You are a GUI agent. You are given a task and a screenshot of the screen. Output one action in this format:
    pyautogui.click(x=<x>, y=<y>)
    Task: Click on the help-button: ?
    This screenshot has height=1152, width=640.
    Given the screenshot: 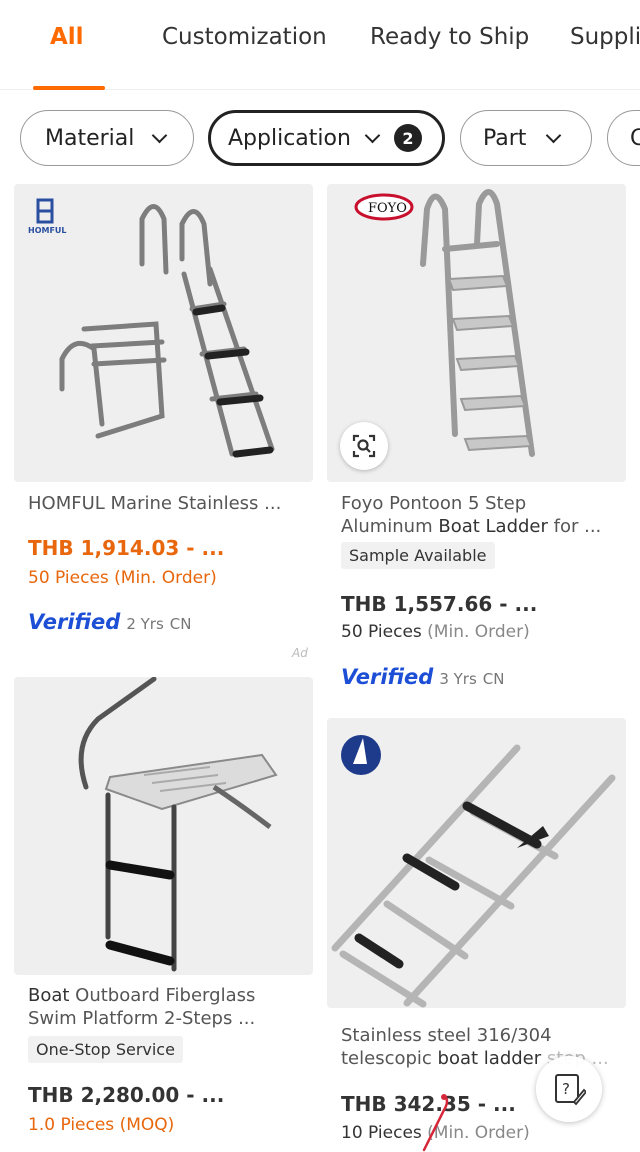 What is the action you would take?
    pyautogui.click(x=569, y=1089)
    